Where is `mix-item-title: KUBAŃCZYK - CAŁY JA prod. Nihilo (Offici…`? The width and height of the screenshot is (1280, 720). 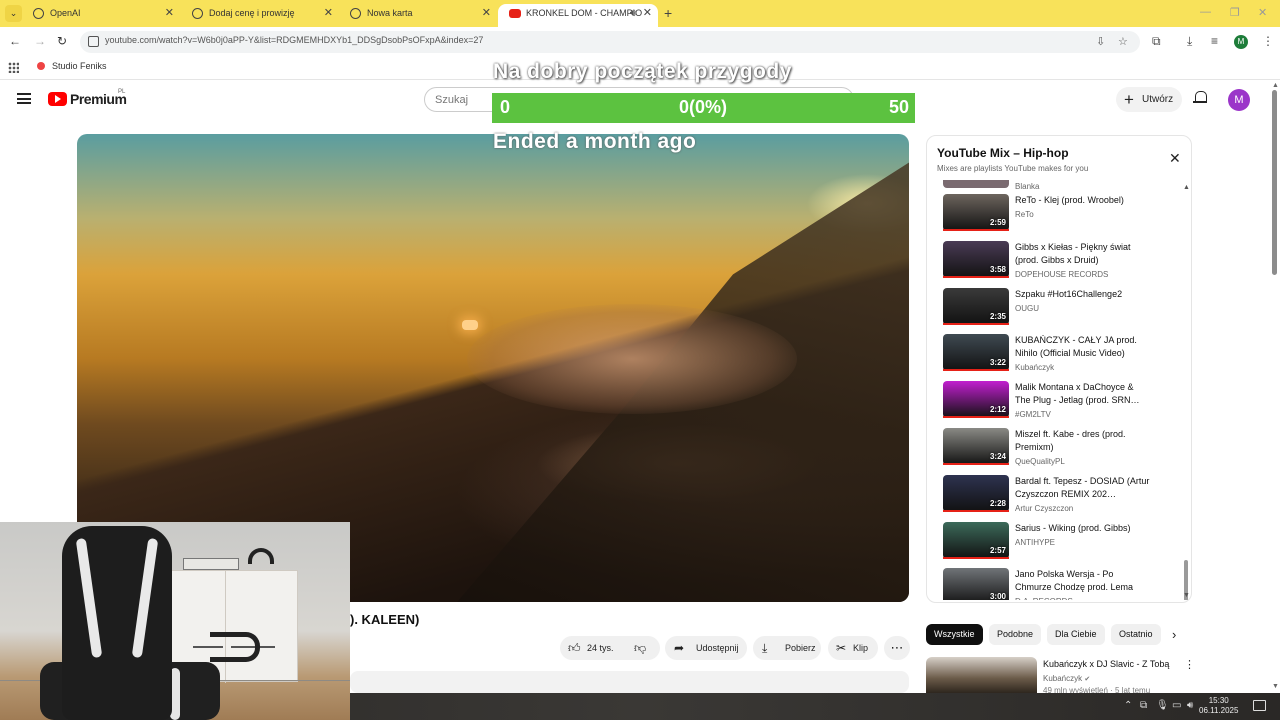
mix-item-title: KUBAŃCZYK - CAŁY JA prod. Nihilo (Offici… is located at coordinates (1082, 347).